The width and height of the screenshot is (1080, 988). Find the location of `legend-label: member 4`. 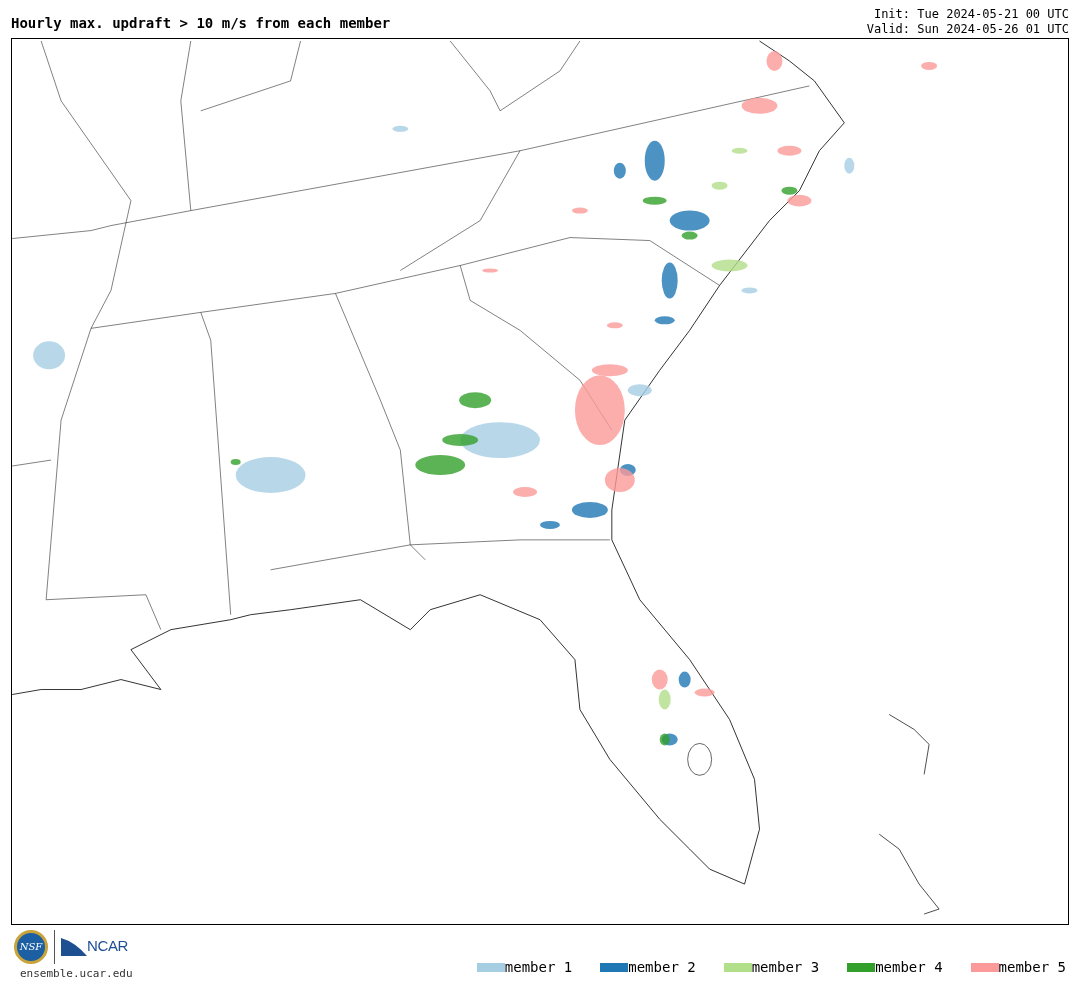

legend-label: member 4 is located at coordinates (909, 967).